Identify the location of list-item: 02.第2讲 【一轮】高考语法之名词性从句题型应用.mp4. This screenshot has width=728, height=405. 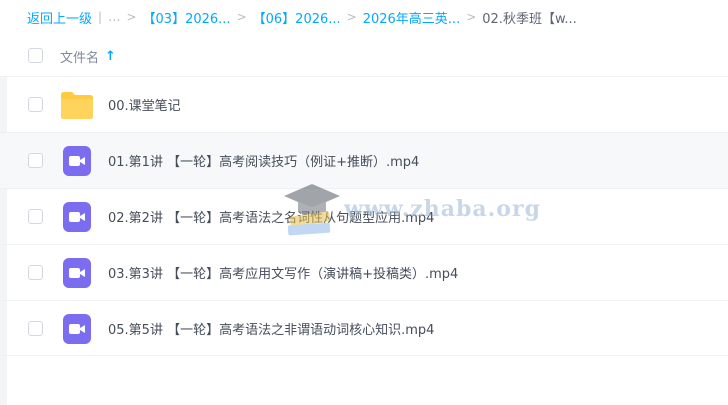
(364, 216).